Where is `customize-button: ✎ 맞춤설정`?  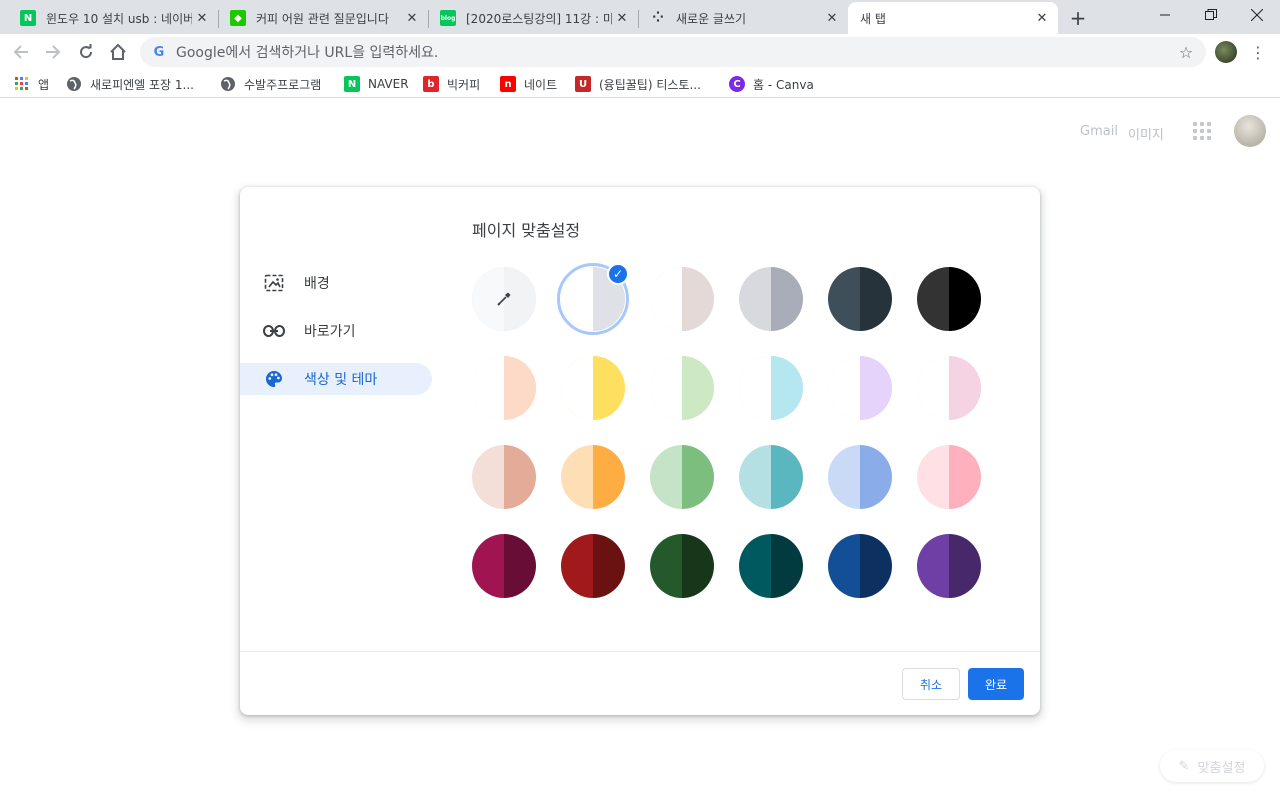 customize-button: ✎ 맞춤설정 is located at coordinates (1212, 766).